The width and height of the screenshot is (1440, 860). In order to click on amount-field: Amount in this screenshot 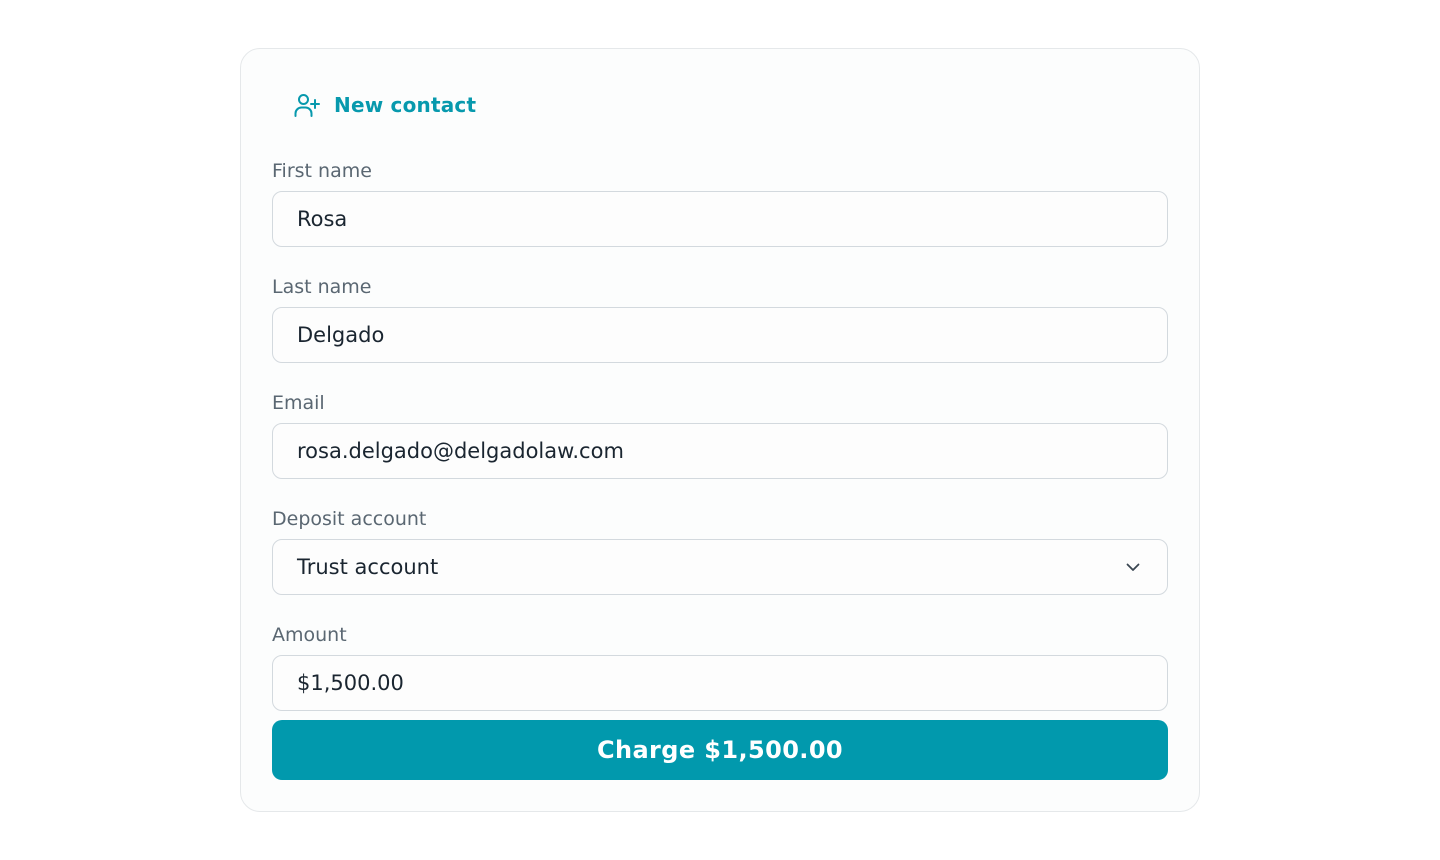, I will do `click(720, 667)`.